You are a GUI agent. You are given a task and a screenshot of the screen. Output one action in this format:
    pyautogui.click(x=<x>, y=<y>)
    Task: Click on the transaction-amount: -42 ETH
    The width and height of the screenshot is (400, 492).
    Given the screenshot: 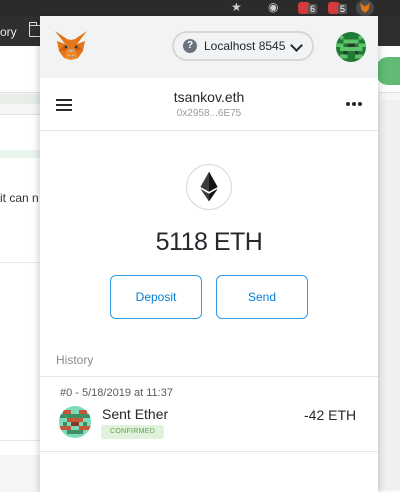 What is the action you would take?
    pyautogui.click(x=330, y=415)
    